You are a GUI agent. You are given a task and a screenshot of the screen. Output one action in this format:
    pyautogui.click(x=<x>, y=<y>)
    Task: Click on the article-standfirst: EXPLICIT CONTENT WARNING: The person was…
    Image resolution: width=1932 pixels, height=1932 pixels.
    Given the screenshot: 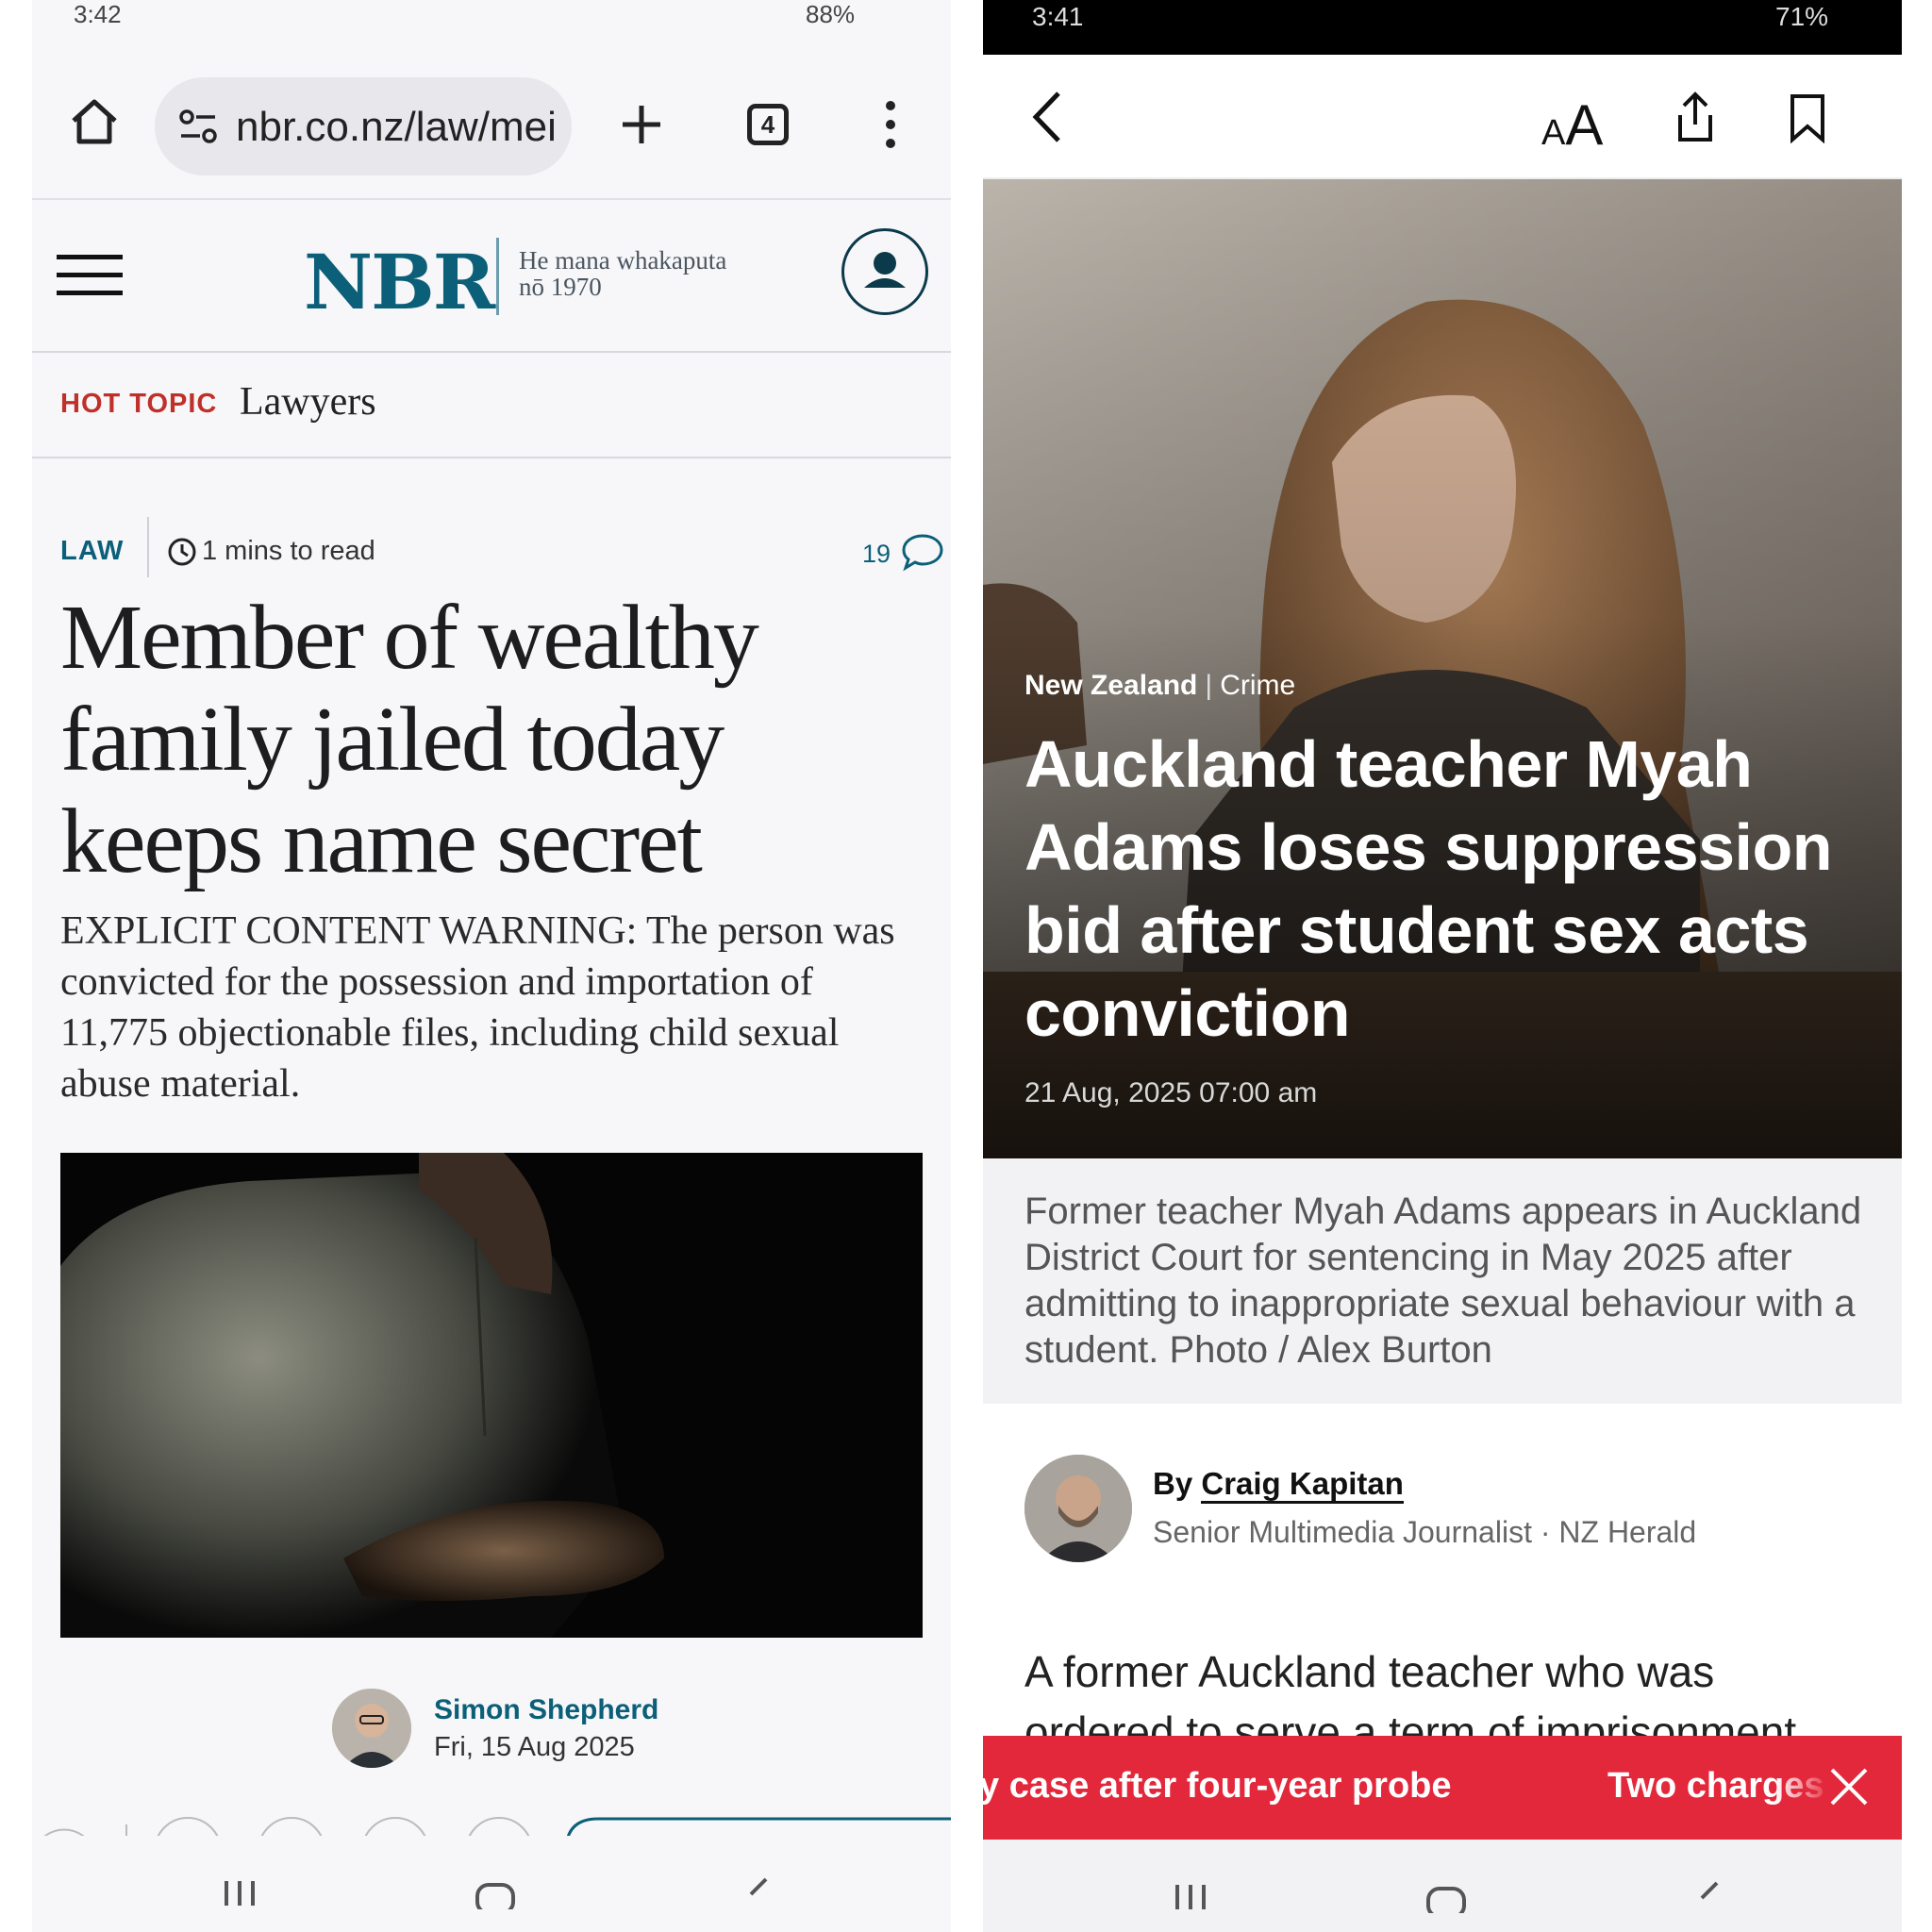 What is the action you would take?
    pyautogui.click(x=478, y=1008)
    